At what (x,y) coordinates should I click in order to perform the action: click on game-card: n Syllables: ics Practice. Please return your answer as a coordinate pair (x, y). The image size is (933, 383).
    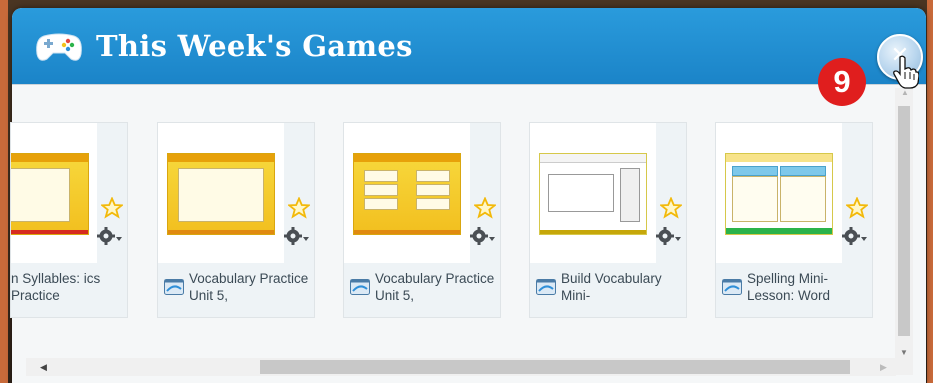
    Looking at the image, I should click on (69, 220).